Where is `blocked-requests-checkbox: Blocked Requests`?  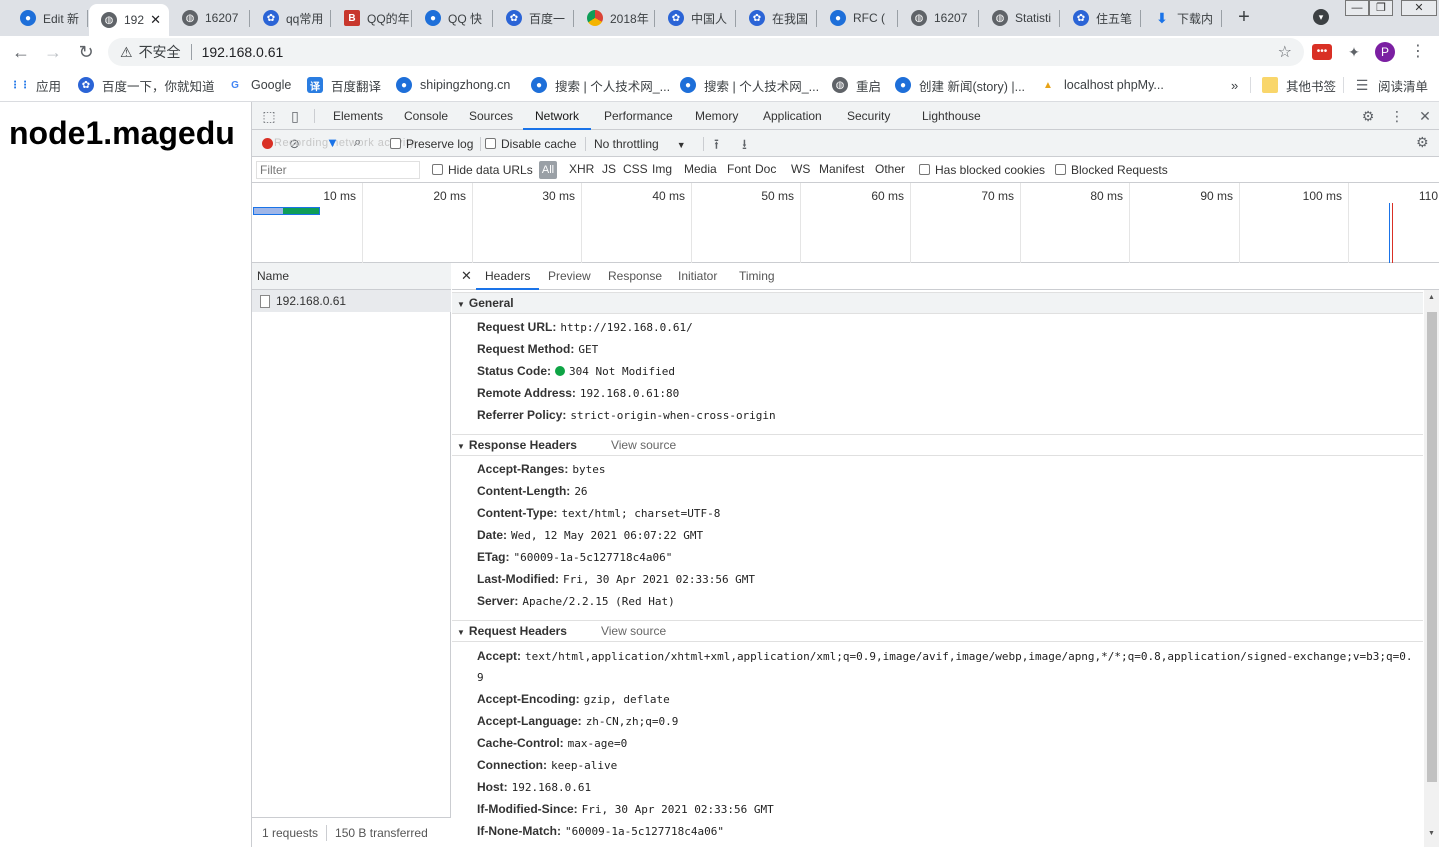 blocked-requests-checkbox: Blocked Requests is located at coordinates (1111, 170).